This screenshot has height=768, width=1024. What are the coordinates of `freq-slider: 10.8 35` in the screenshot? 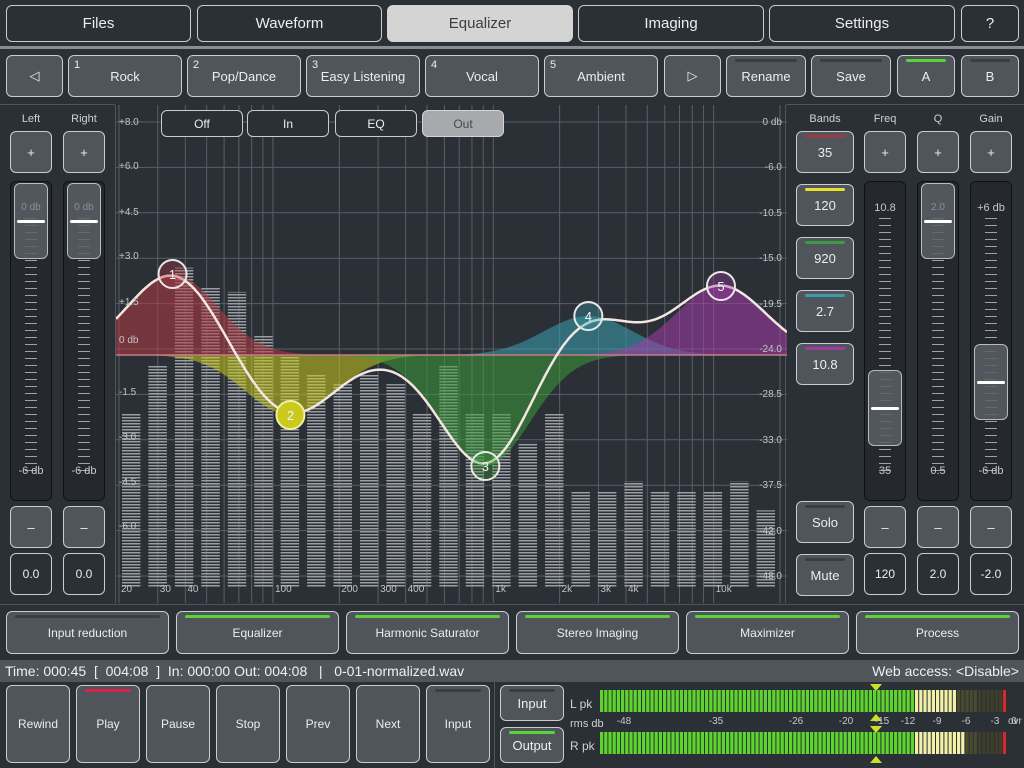 It's located at (885, 341).